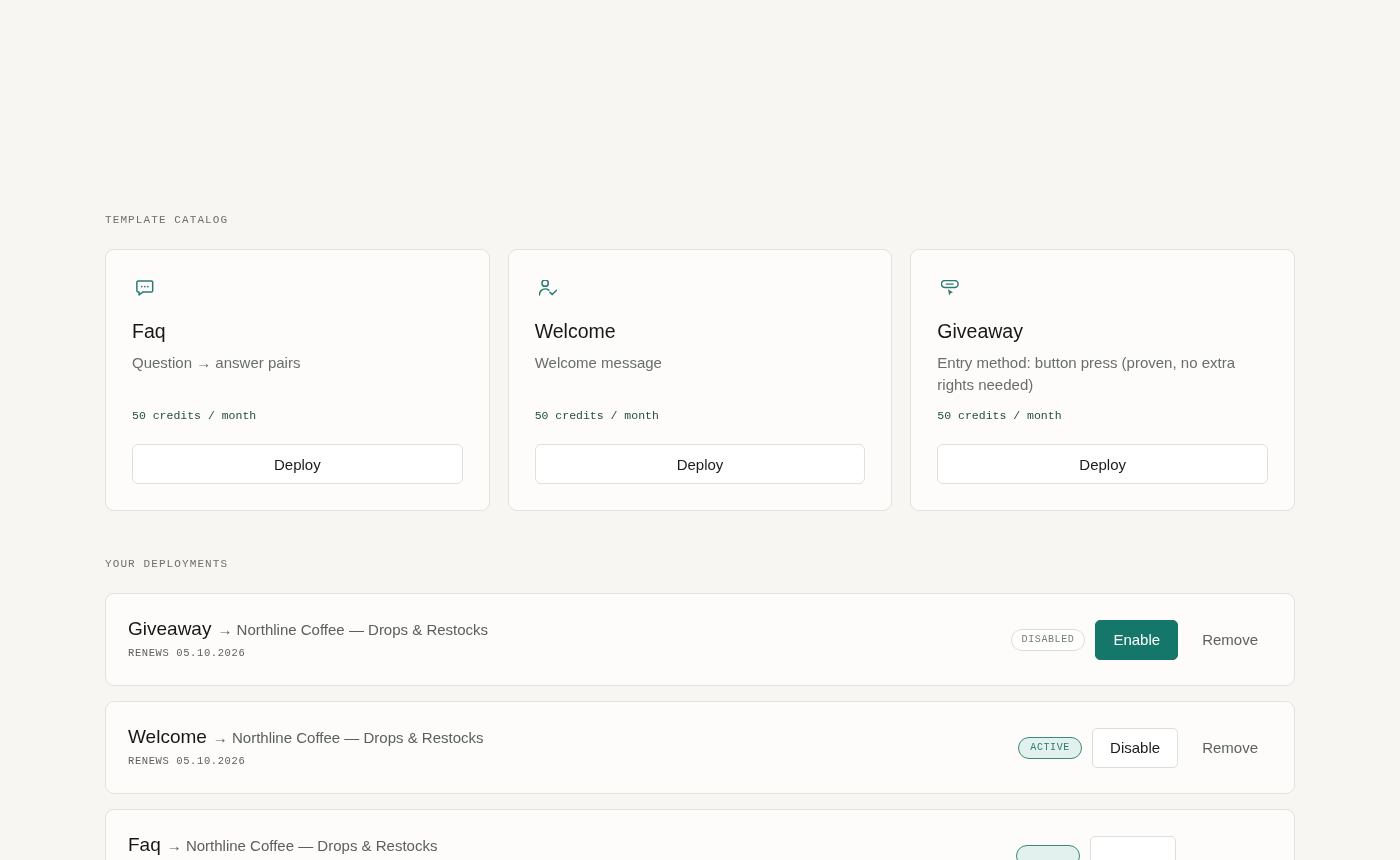  Describe the element at coordinates (145, 288) in the screenshot. I see `chat-bubble-icon` at that location.